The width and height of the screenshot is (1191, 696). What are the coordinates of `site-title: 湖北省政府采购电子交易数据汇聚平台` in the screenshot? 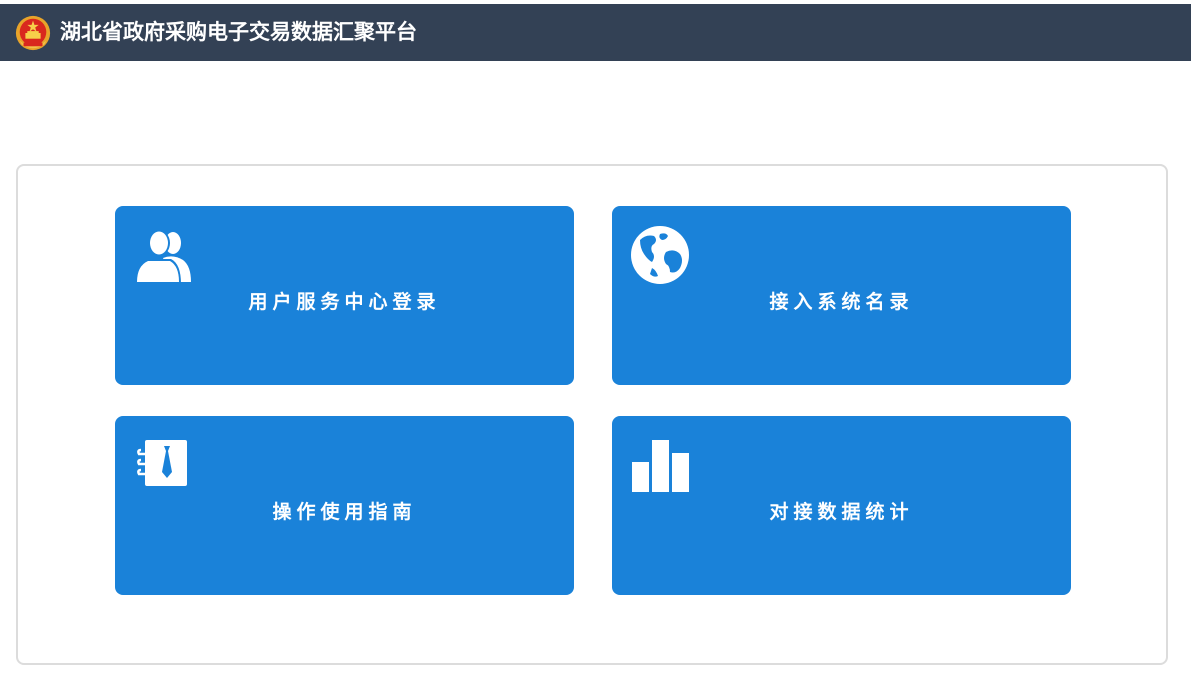 It's located at (238, 32).